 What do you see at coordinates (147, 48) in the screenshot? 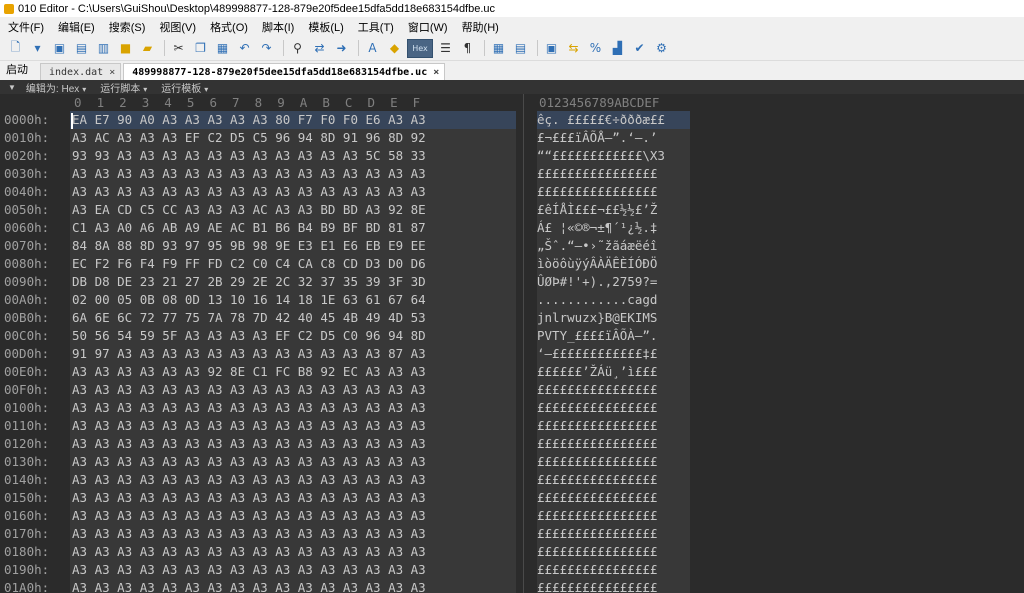
I see `folders-icon: ▰` at bounding box center [147, 48].